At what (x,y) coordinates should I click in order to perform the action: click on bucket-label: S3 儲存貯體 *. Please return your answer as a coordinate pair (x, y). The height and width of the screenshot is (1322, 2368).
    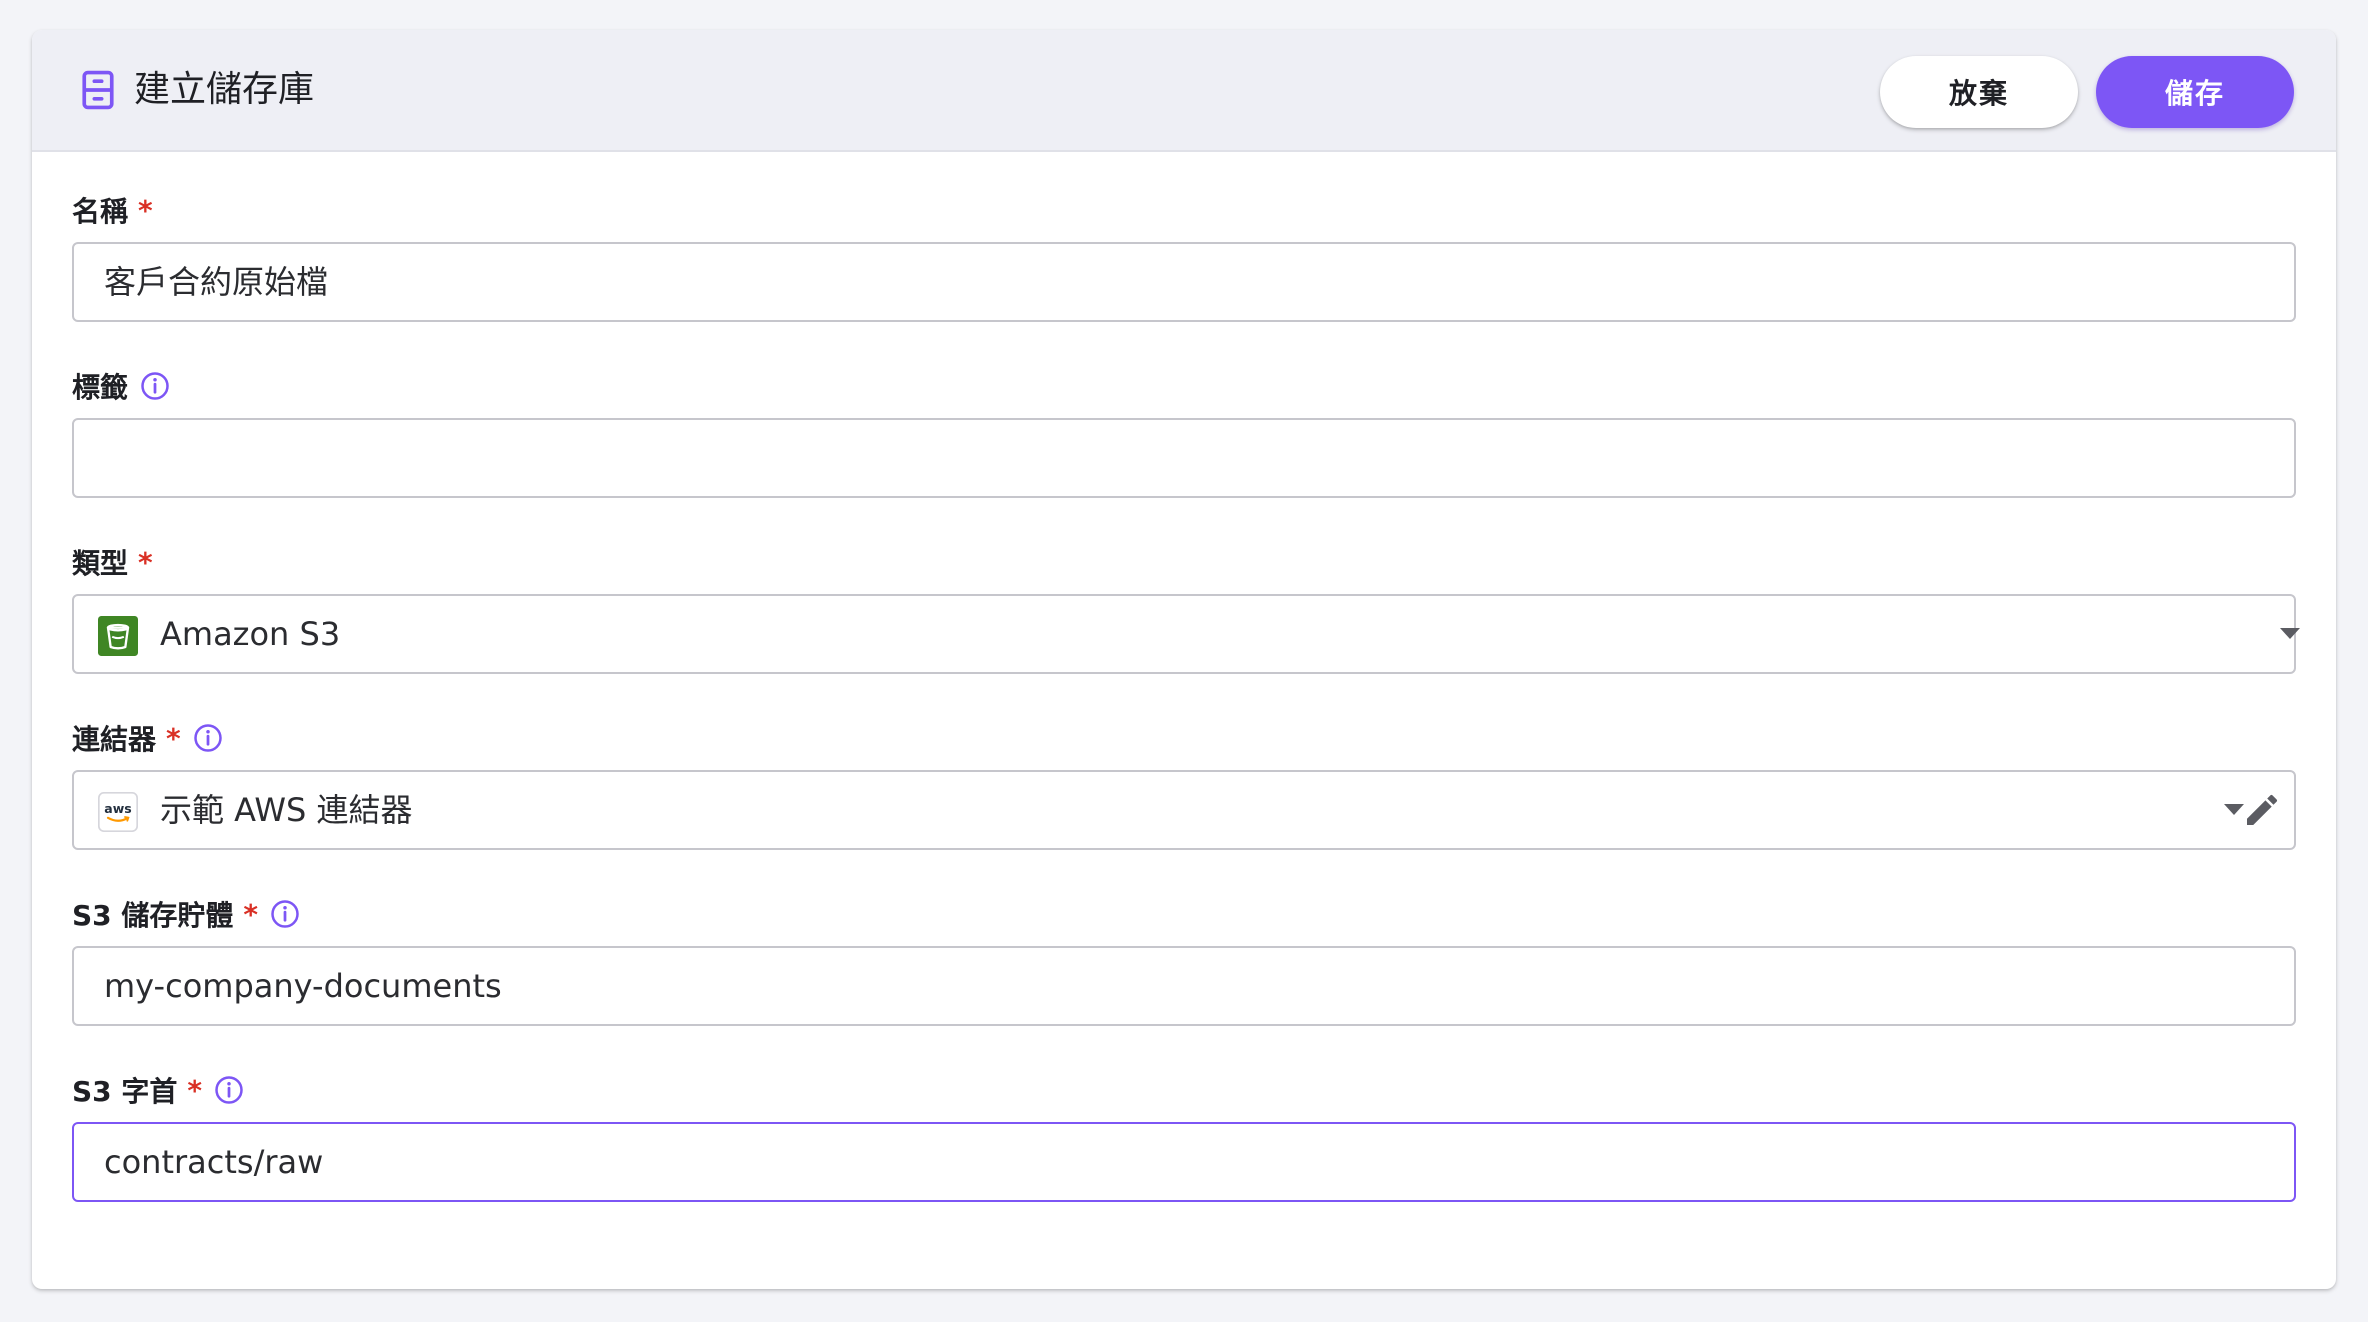
    Looking at the image, I should click on (186, 914).